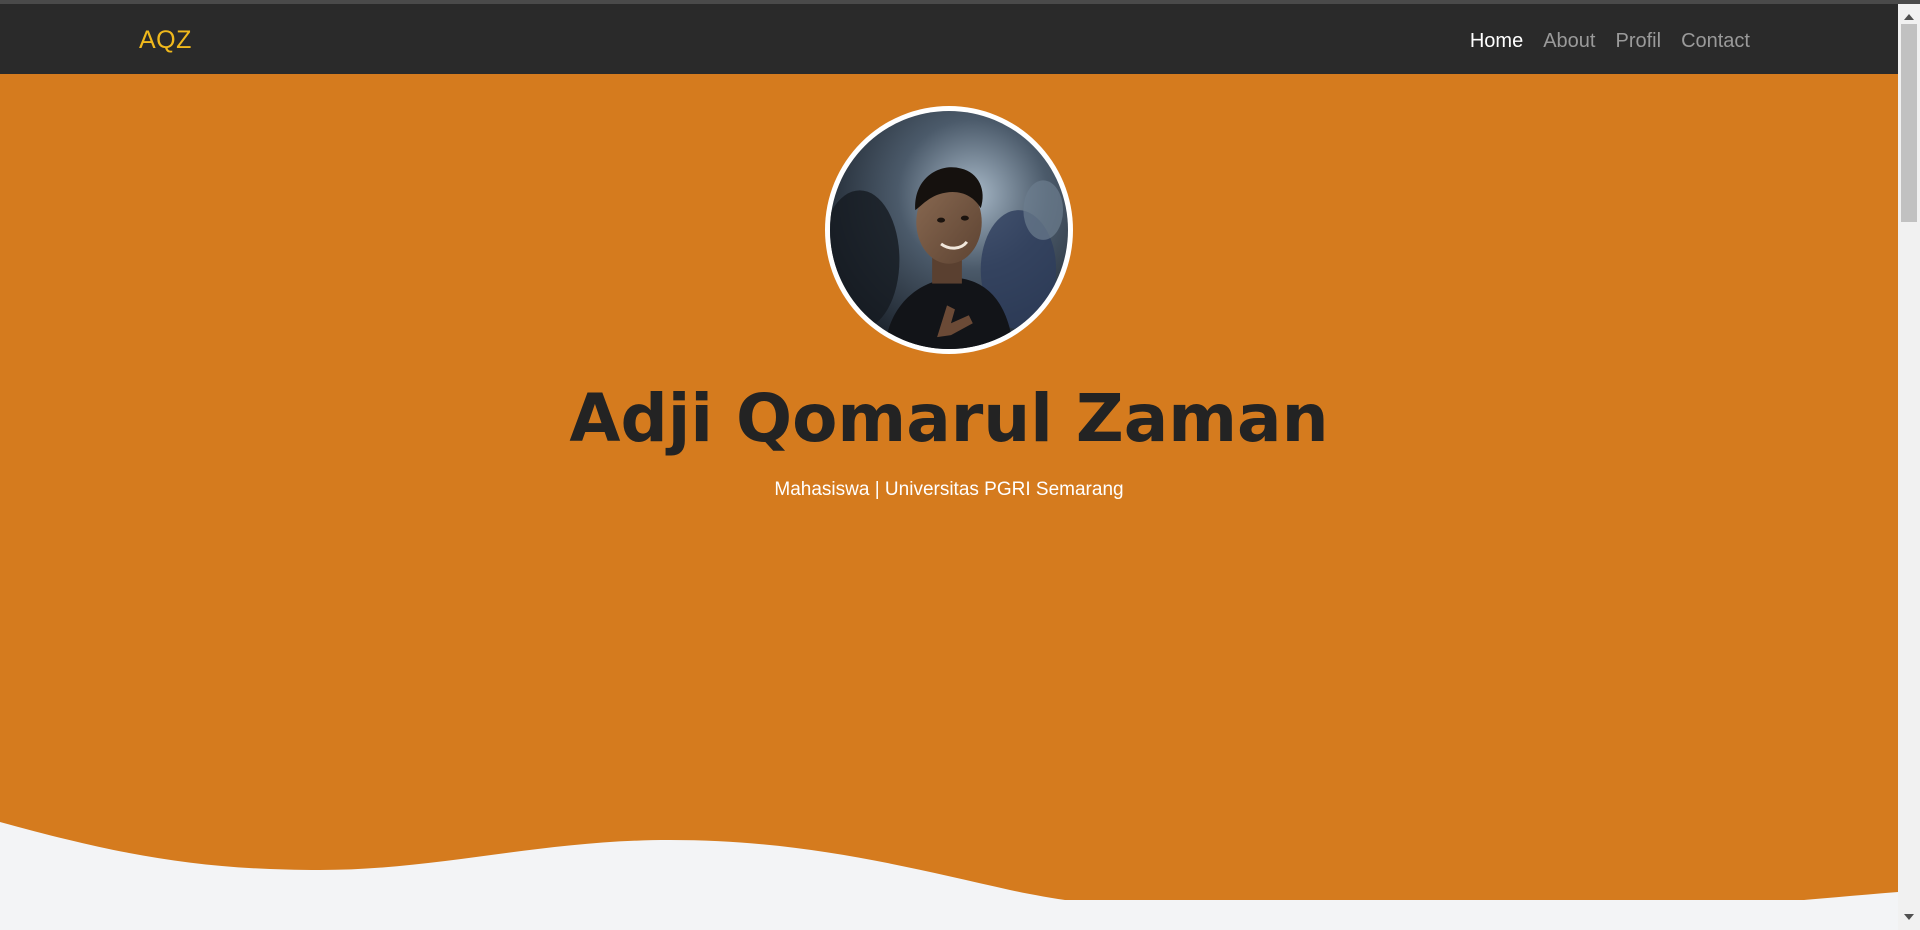 This screenshot has width=1920, height=930. What do you see at coordinates (1909, 917) in the screenshot?
I see `scroll-down-arrow-icon` at bounding box center [1909, 917].